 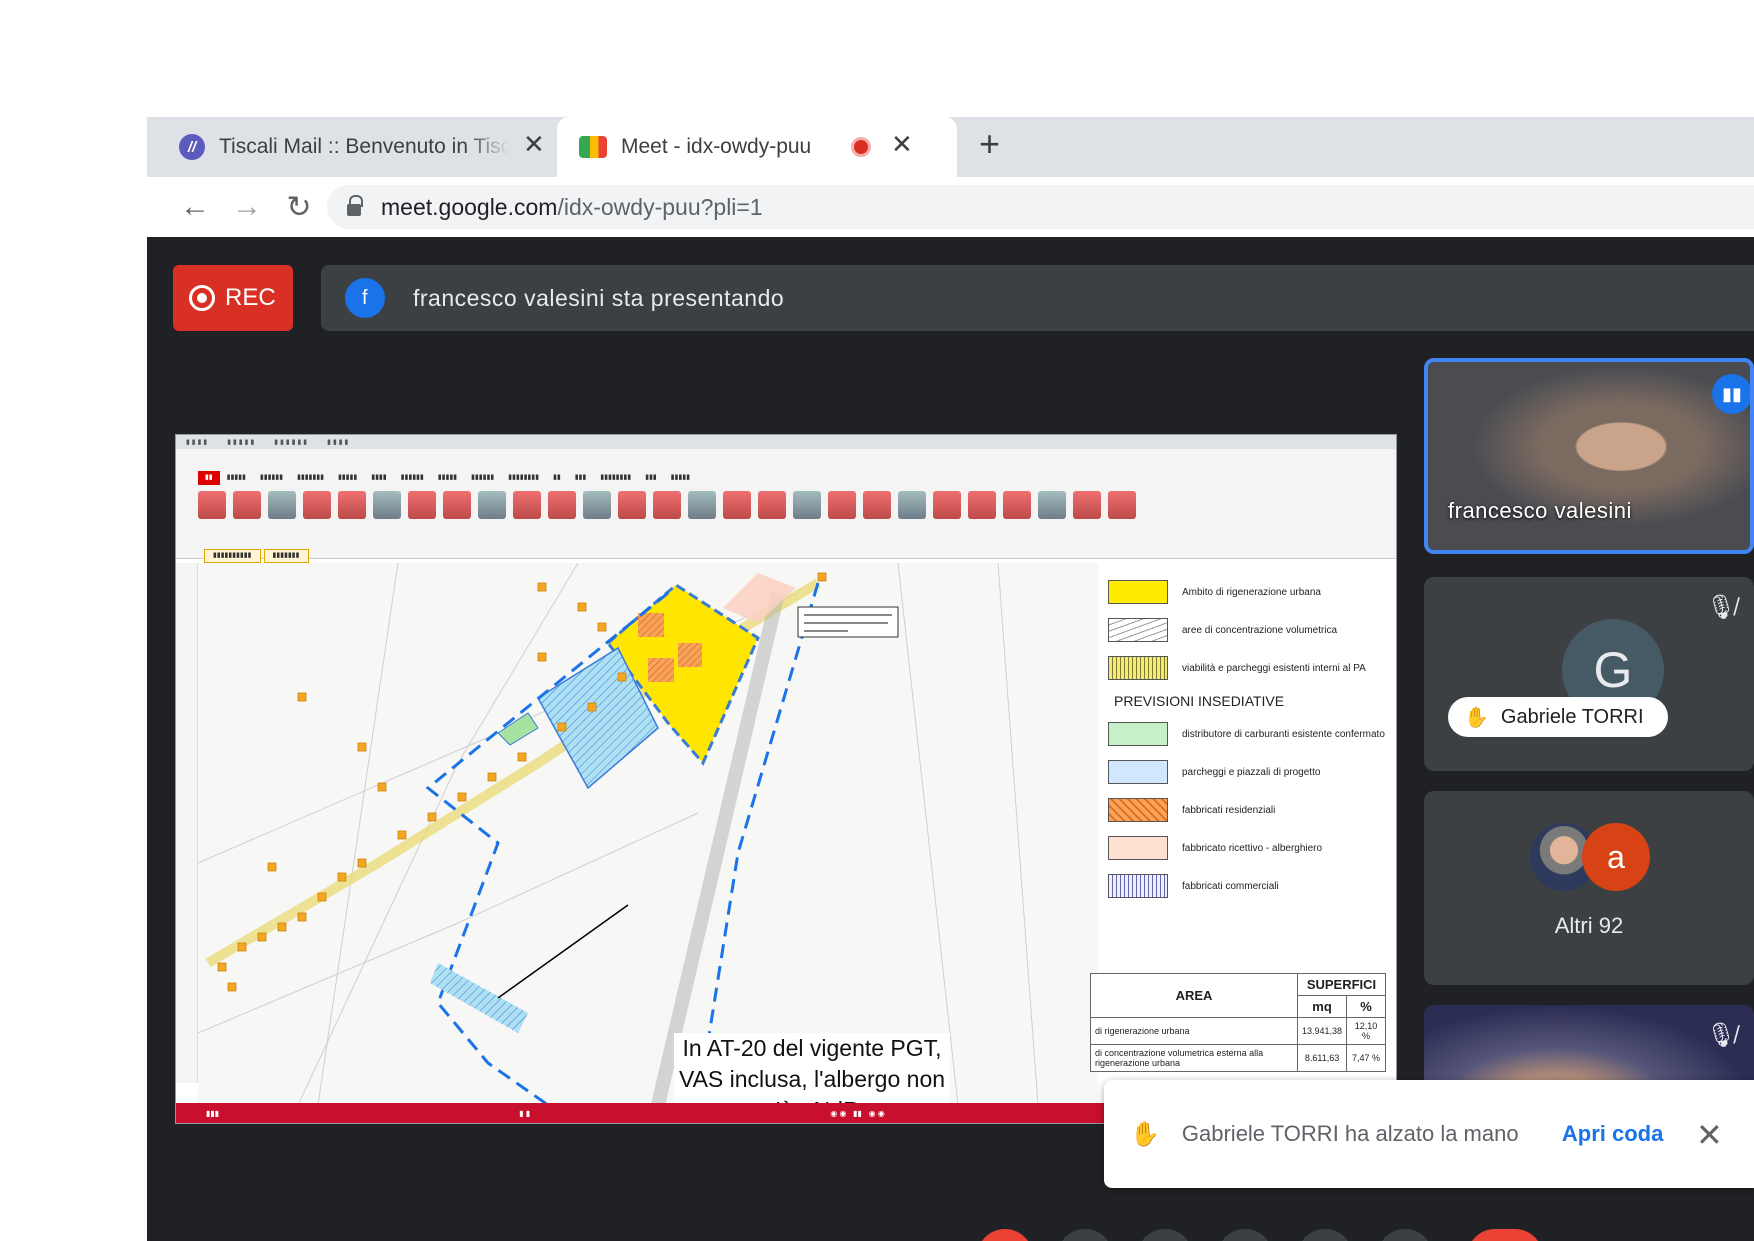 I want to click on participant-tile-speaker: ▮▮ francesco valesini, so click(x=1589, y=456).